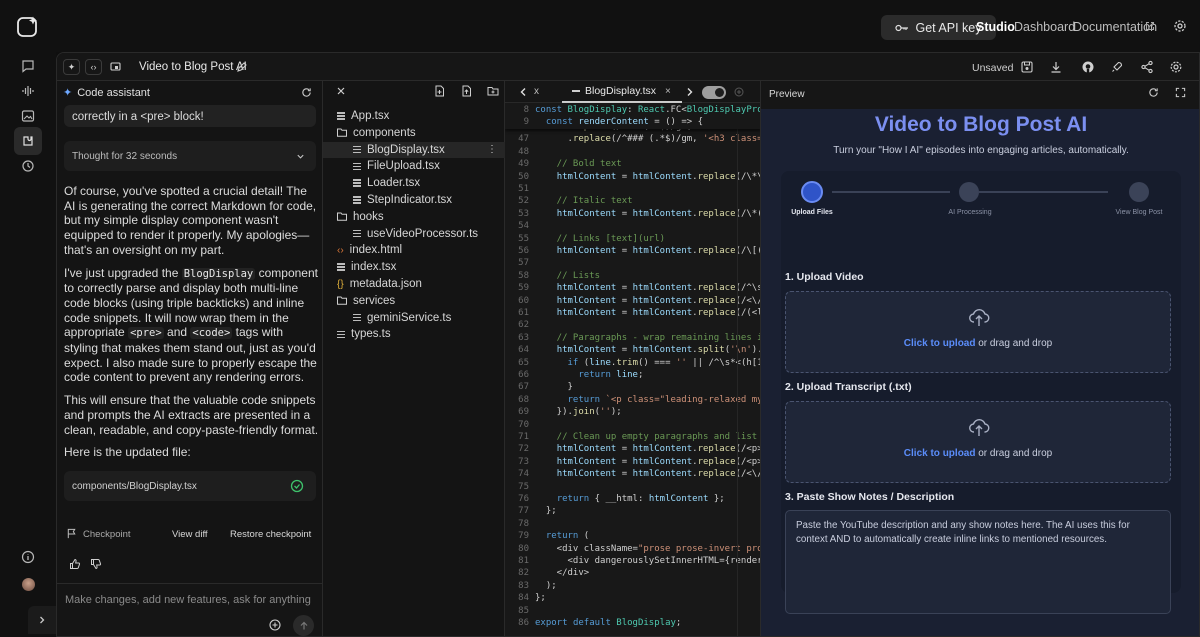 The image size is (1200, 637). Describe the element at coordinates (275, 625) in the screenshot. I see `add-attachment-icon` at that location.